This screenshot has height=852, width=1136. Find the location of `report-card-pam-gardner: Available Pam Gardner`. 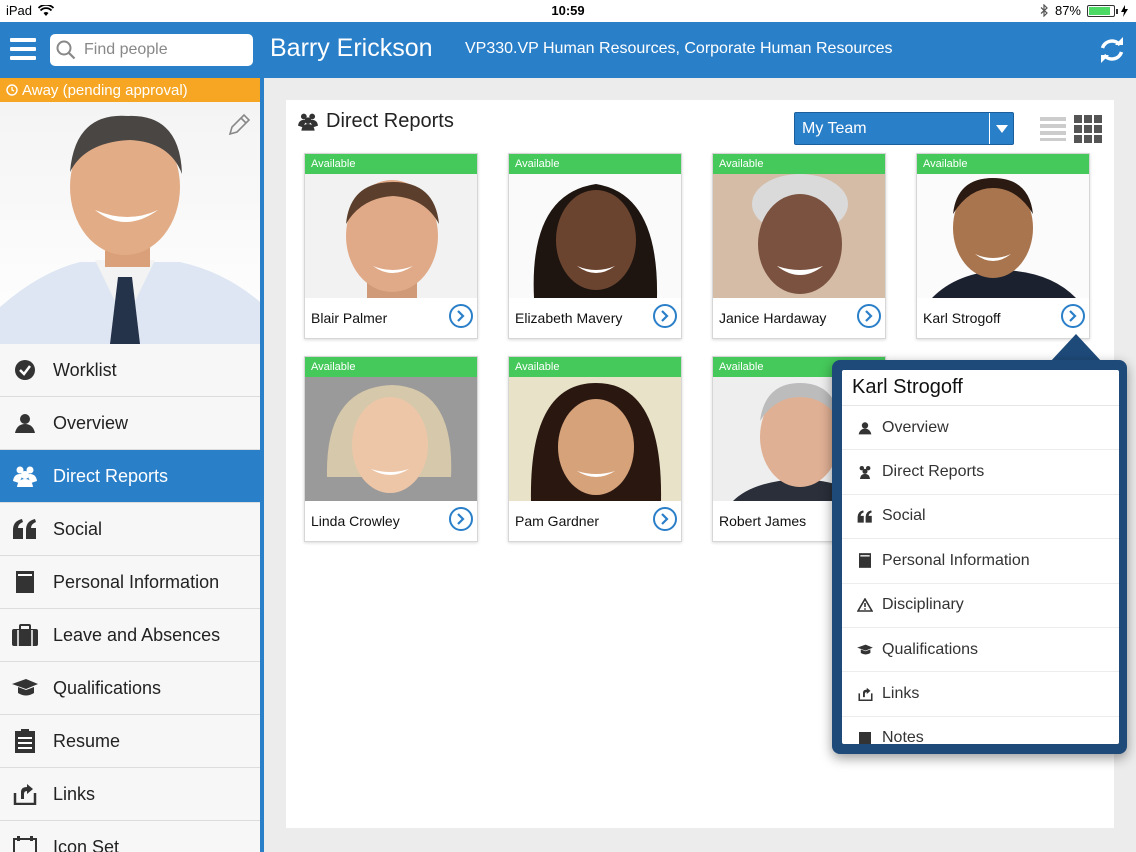

report-card-pam-gardner: Available Pam Gardner is located at coordinates (595, 449).